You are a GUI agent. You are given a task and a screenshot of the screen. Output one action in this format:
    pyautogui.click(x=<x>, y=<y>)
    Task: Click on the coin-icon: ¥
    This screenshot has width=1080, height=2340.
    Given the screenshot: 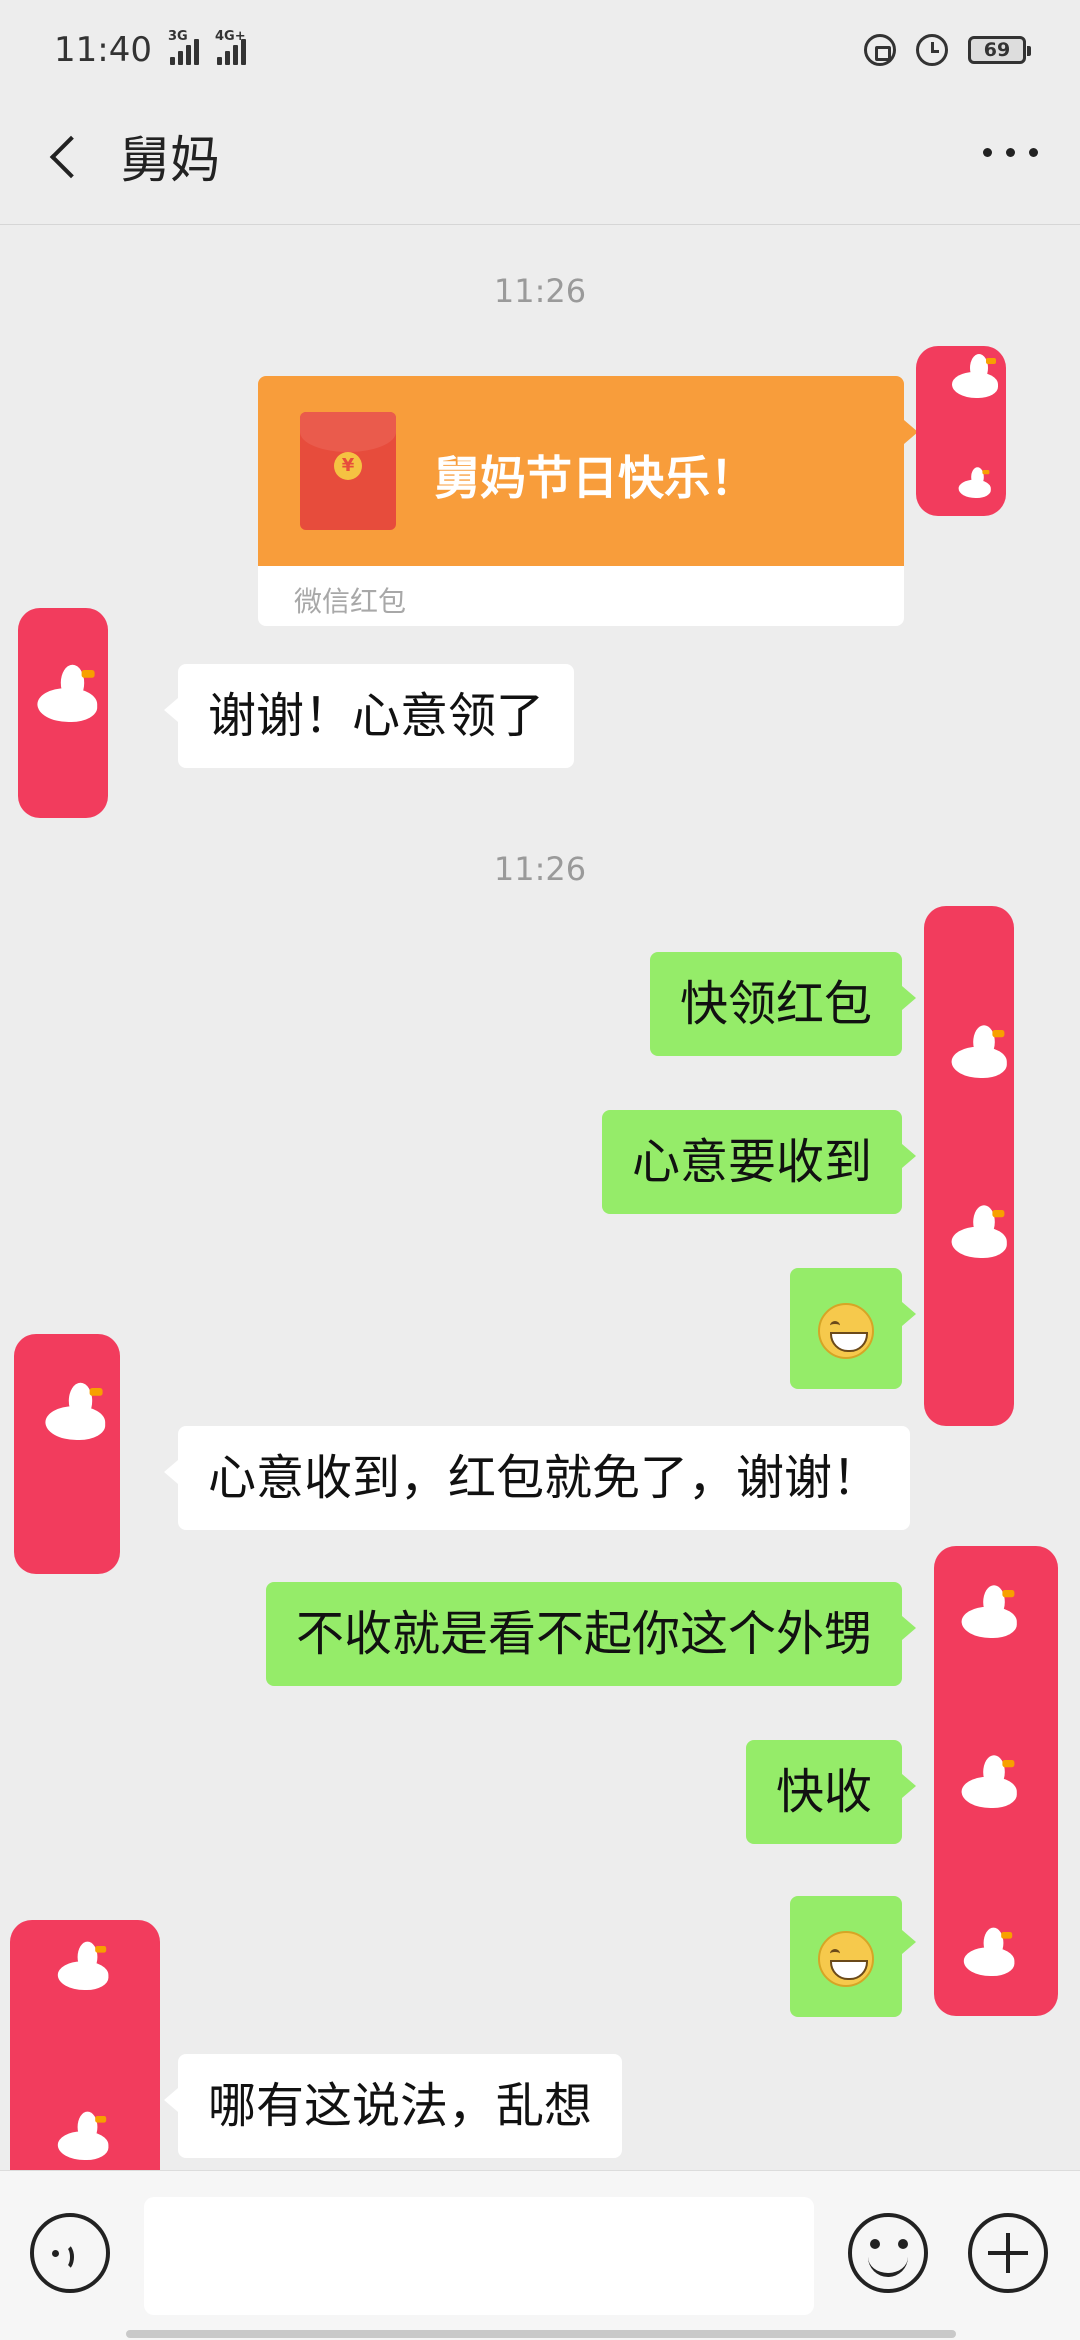 What is the action you would take?
    pyautogui.click(x=348, y=466)
    